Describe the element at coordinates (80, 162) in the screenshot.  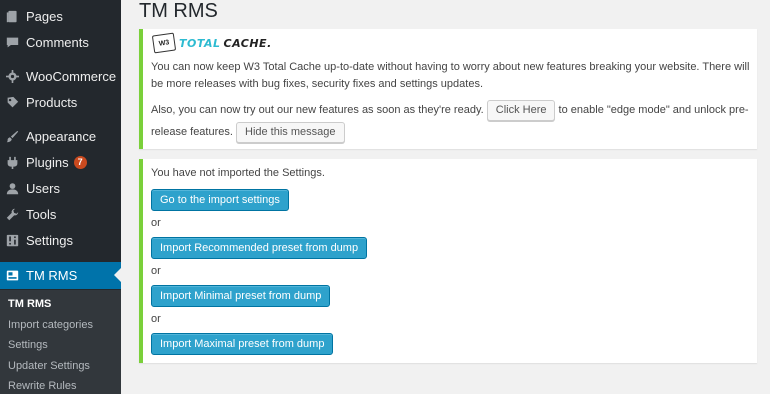
I see `plugins-update-badge: 7` at that location.